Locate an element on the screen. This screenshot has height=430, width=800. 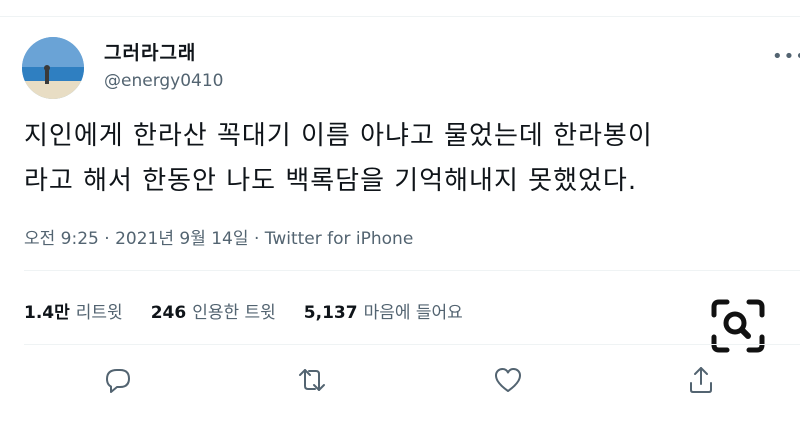
divider-above-actions is located at coordinates (412, 344).